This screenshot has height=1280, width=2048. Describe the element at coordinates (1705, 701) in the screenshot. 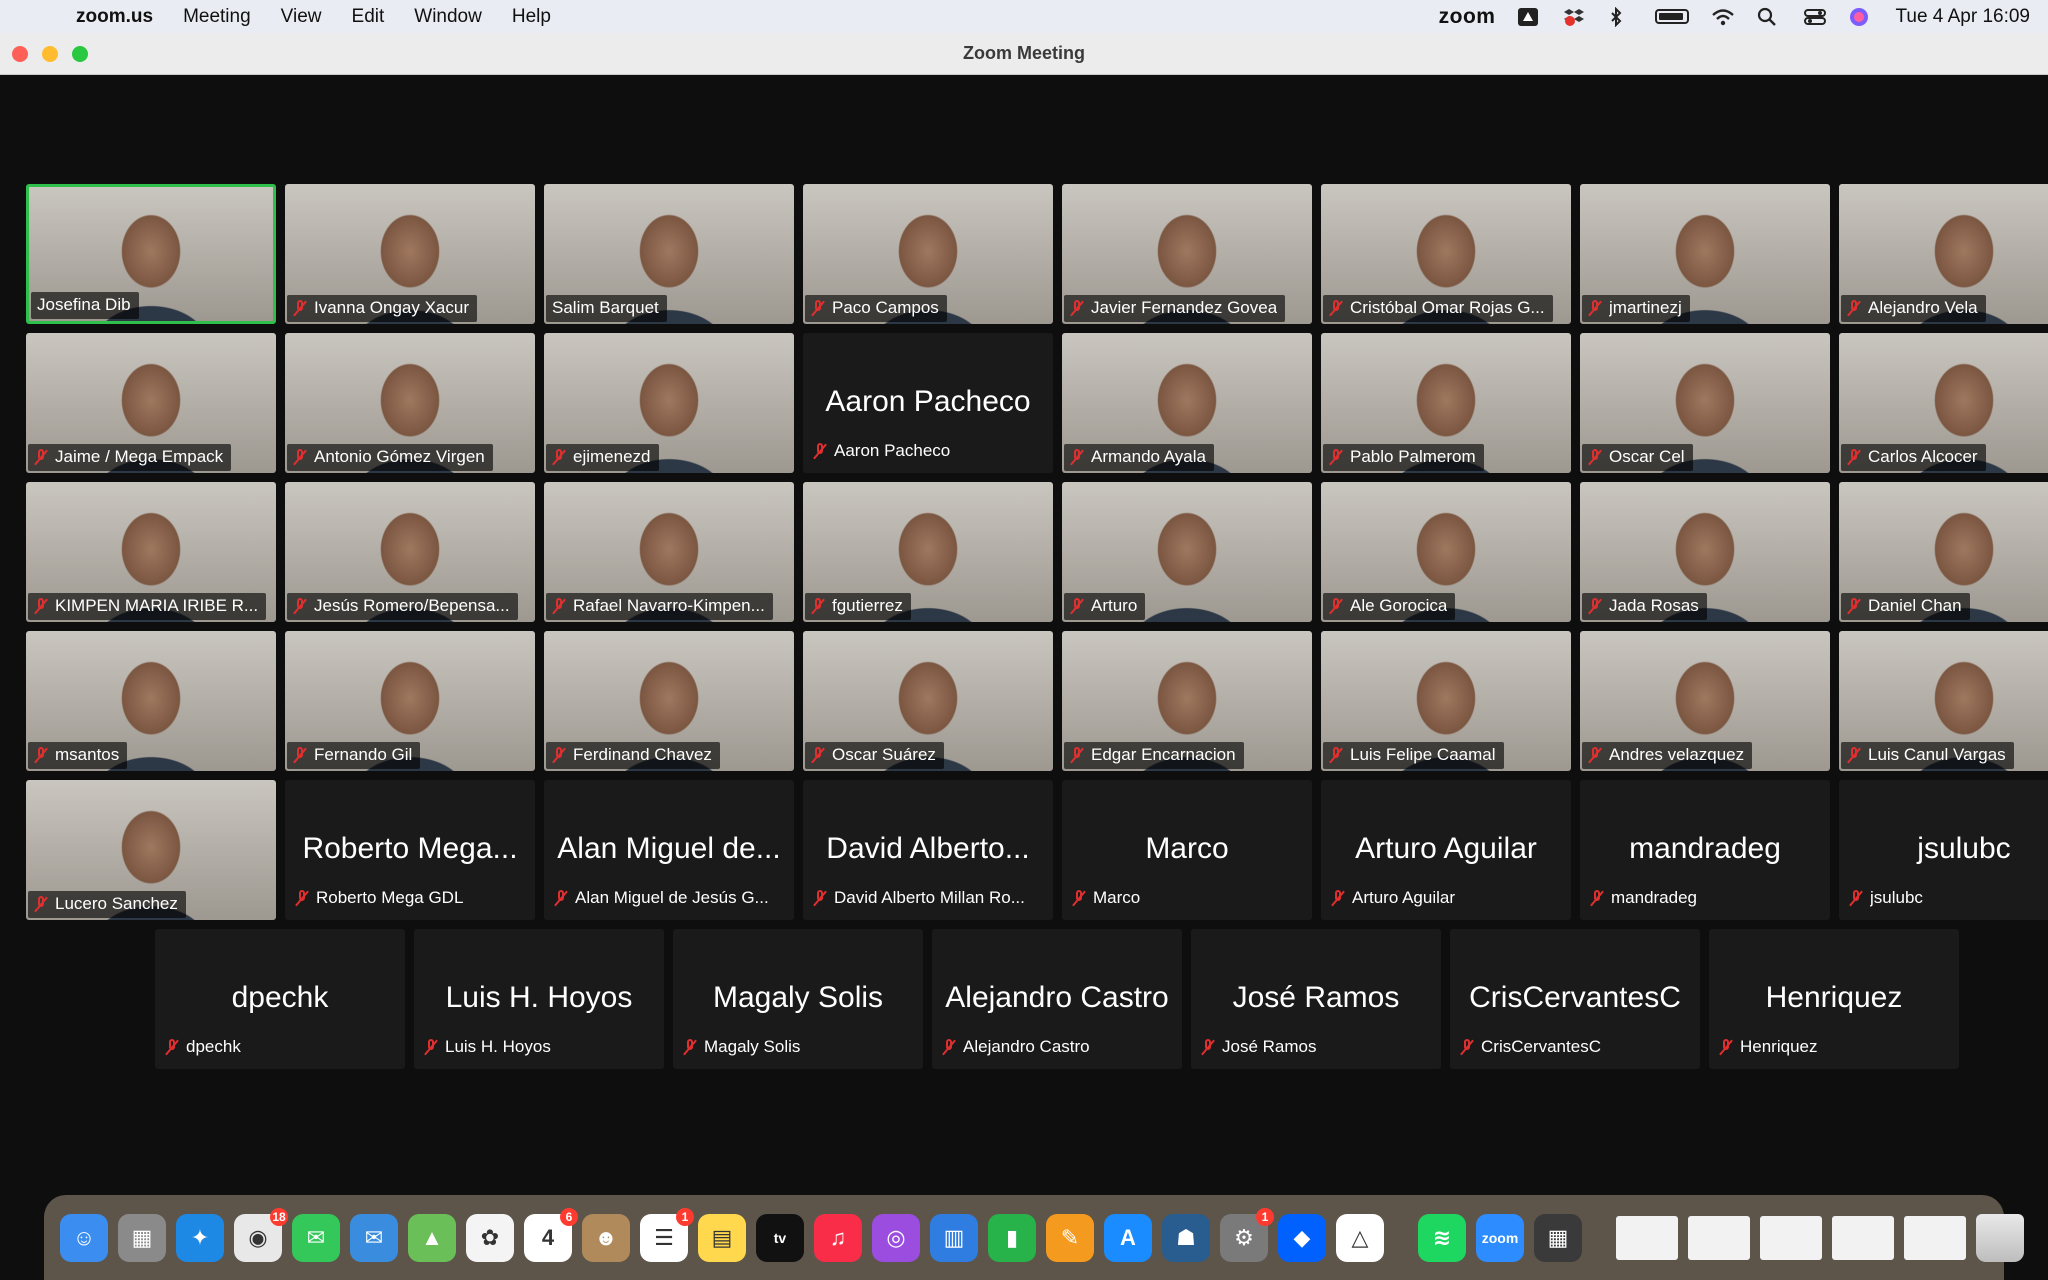

I see `participant-tile: Andres velazquez` at that location.